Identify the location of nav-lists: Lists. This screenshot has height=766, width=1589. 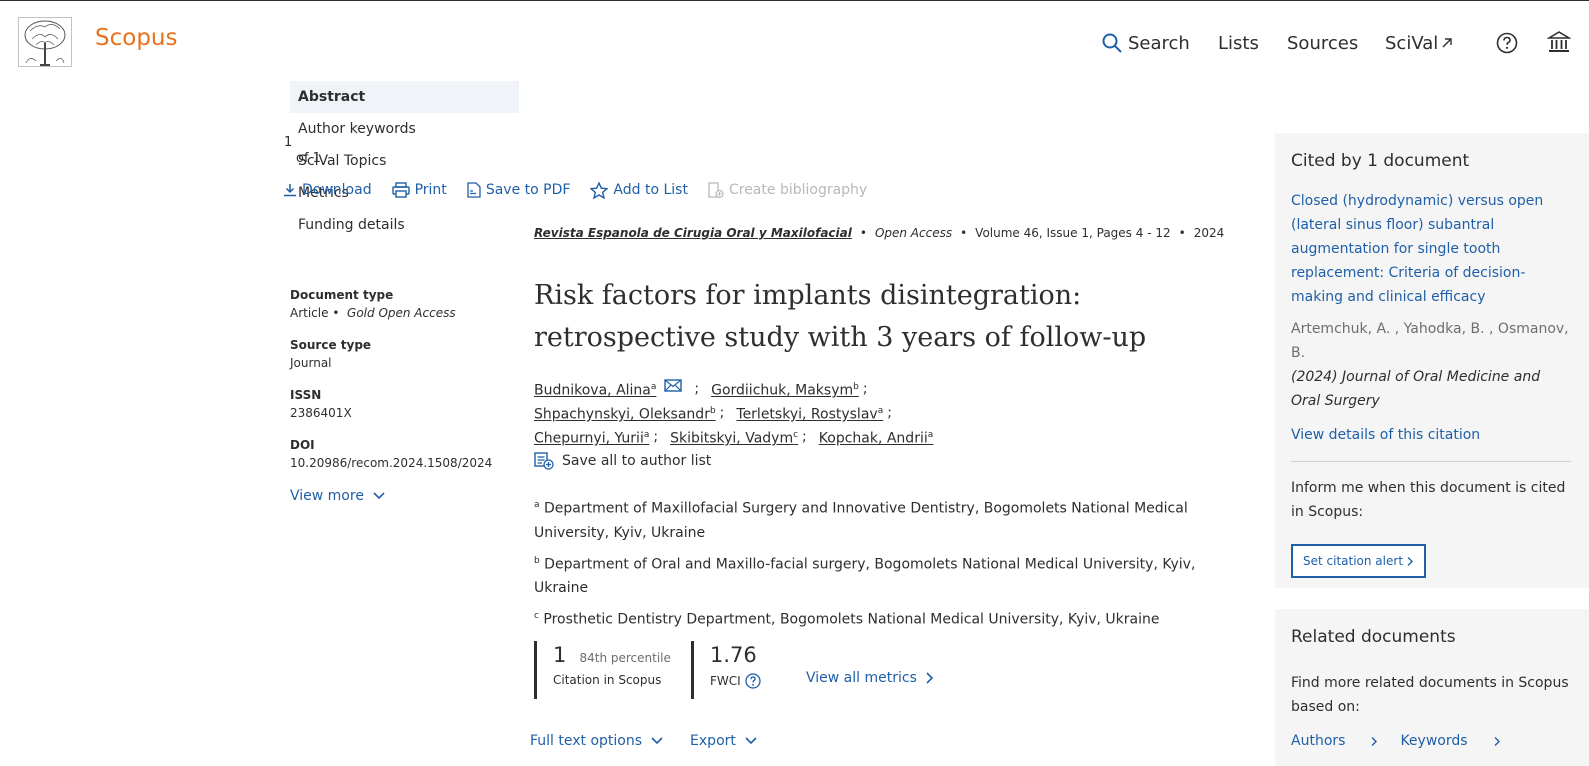
(1238, 43).